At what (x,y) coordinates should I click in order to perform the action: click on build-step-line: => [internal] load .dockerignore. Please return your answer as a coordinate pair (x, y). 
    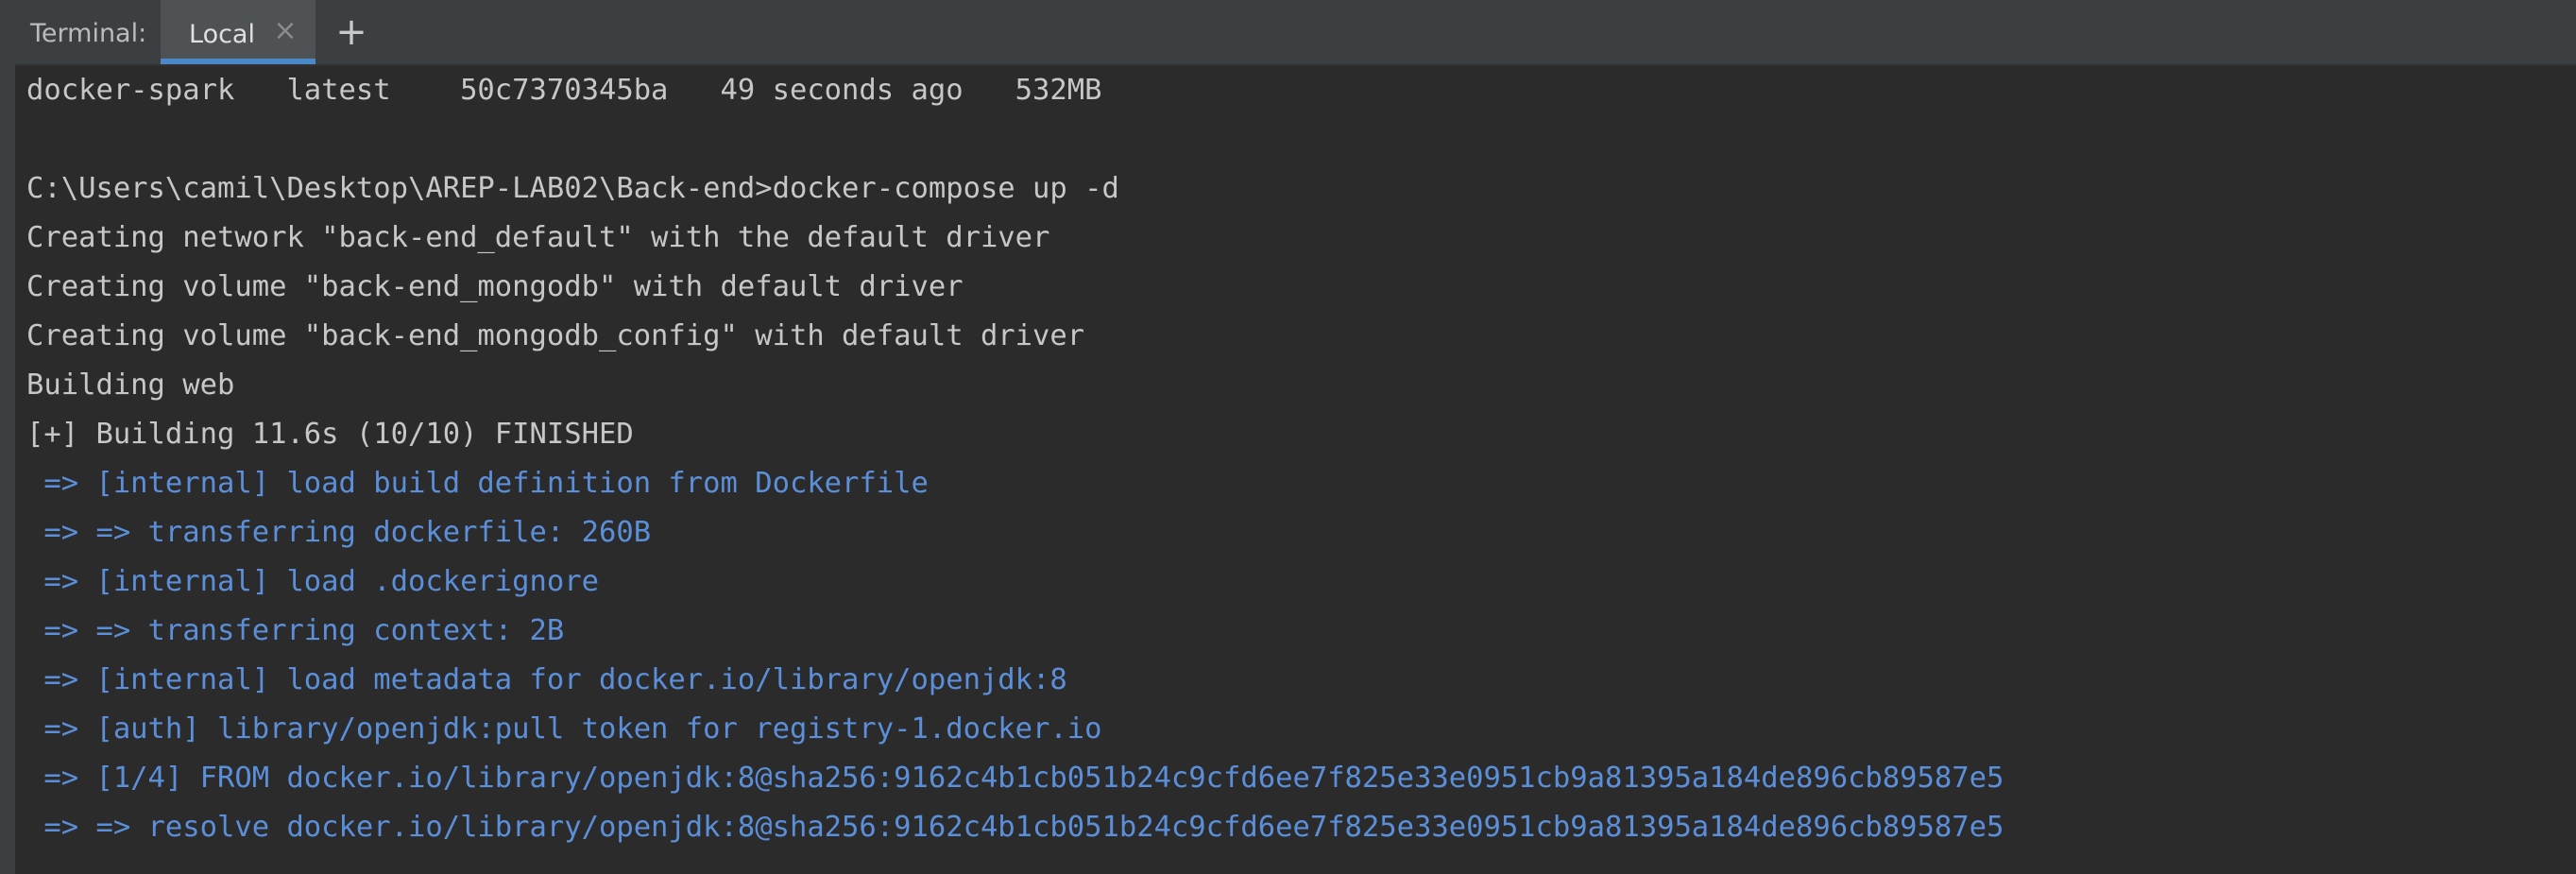
    Looking at the image, I should click on (313, 581).